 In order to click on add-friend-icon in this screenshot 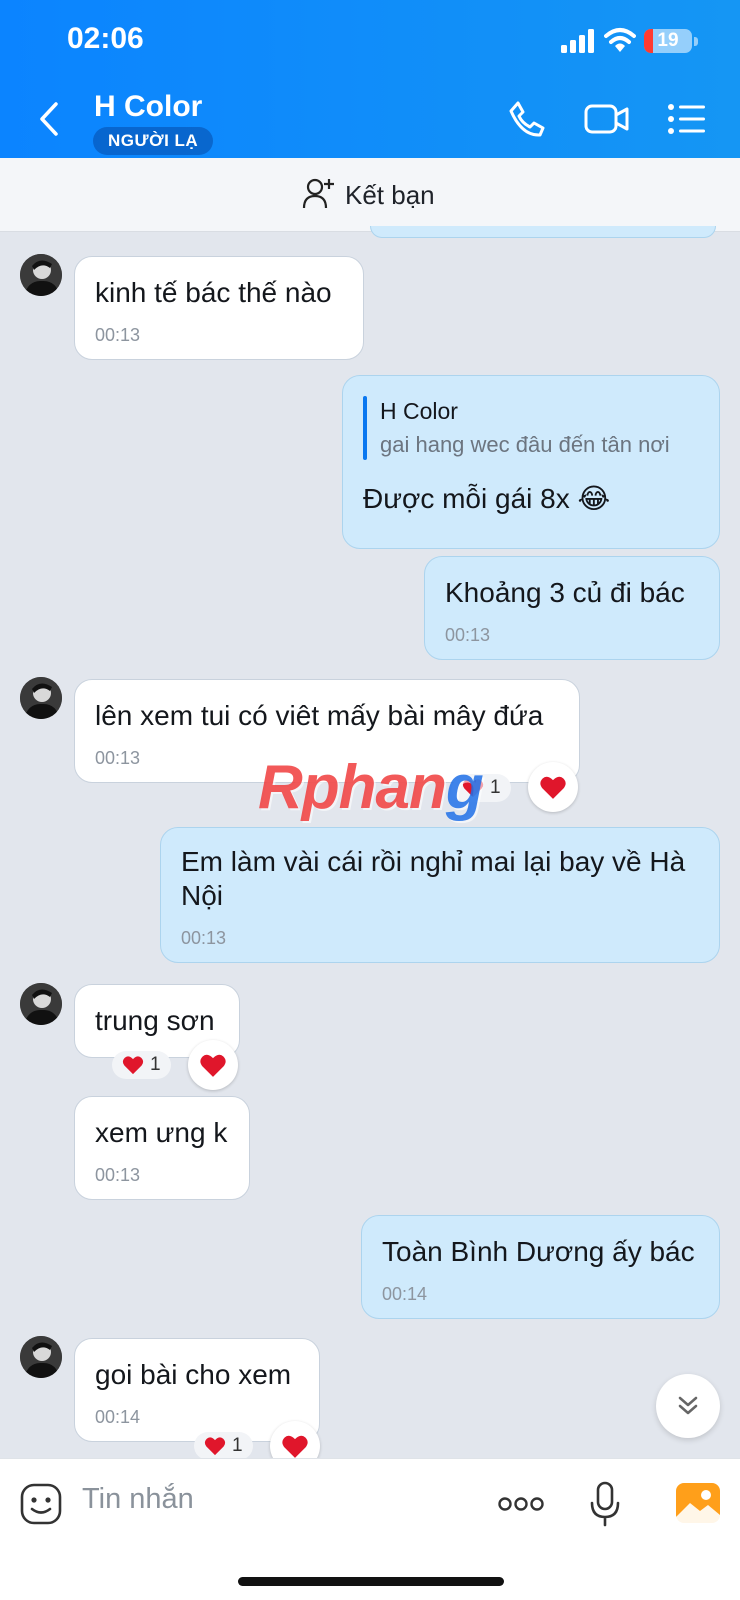, I will do `click(318, 193)`.